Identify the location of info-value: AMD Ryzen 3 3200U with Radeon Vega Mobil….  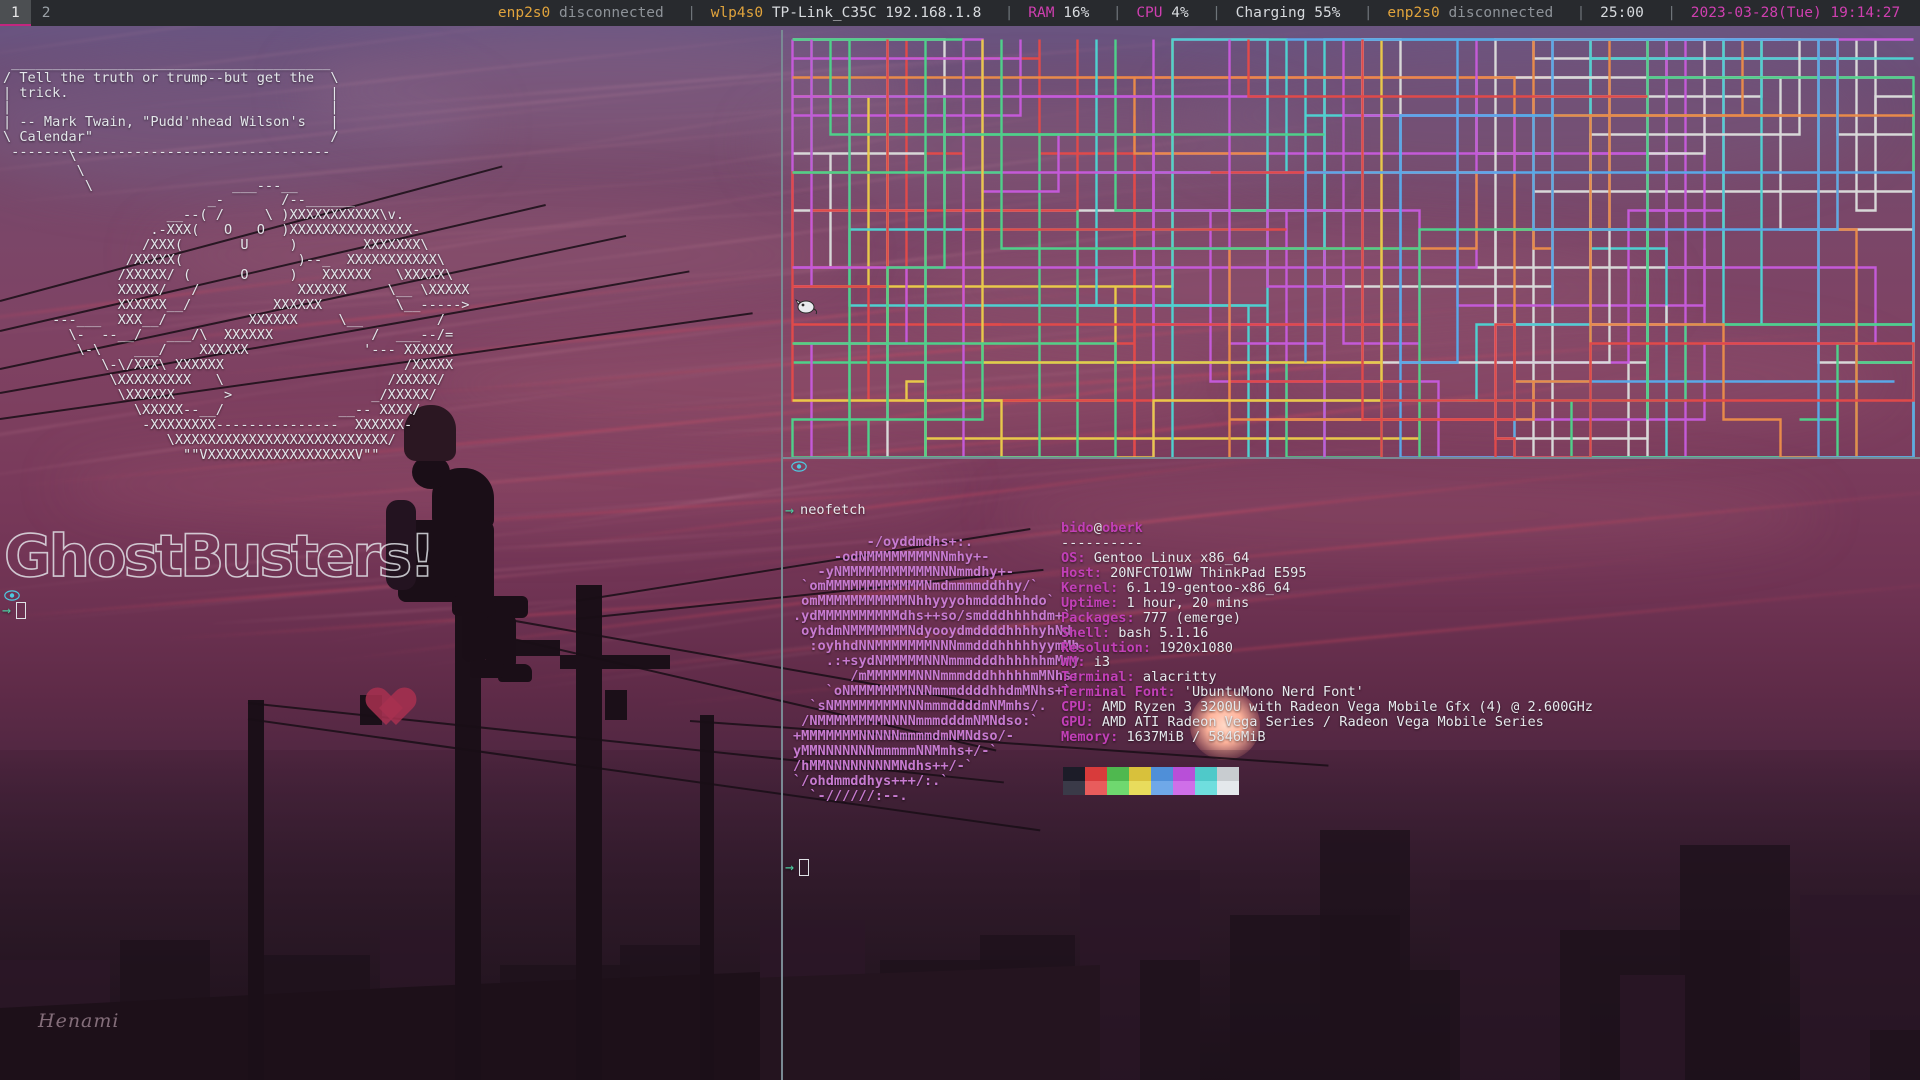
(1347, 707).